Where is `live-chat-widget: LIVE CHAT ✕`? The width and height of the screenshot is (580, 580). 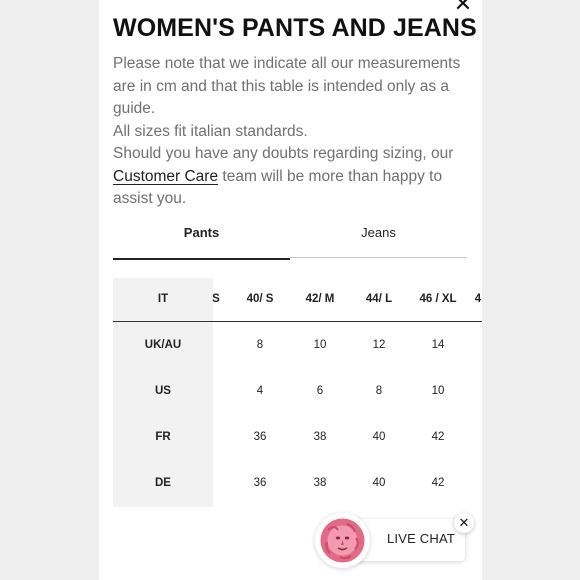 live-chat-widget: LIVE CHAT ✕ is located at coordinates (394, 540).